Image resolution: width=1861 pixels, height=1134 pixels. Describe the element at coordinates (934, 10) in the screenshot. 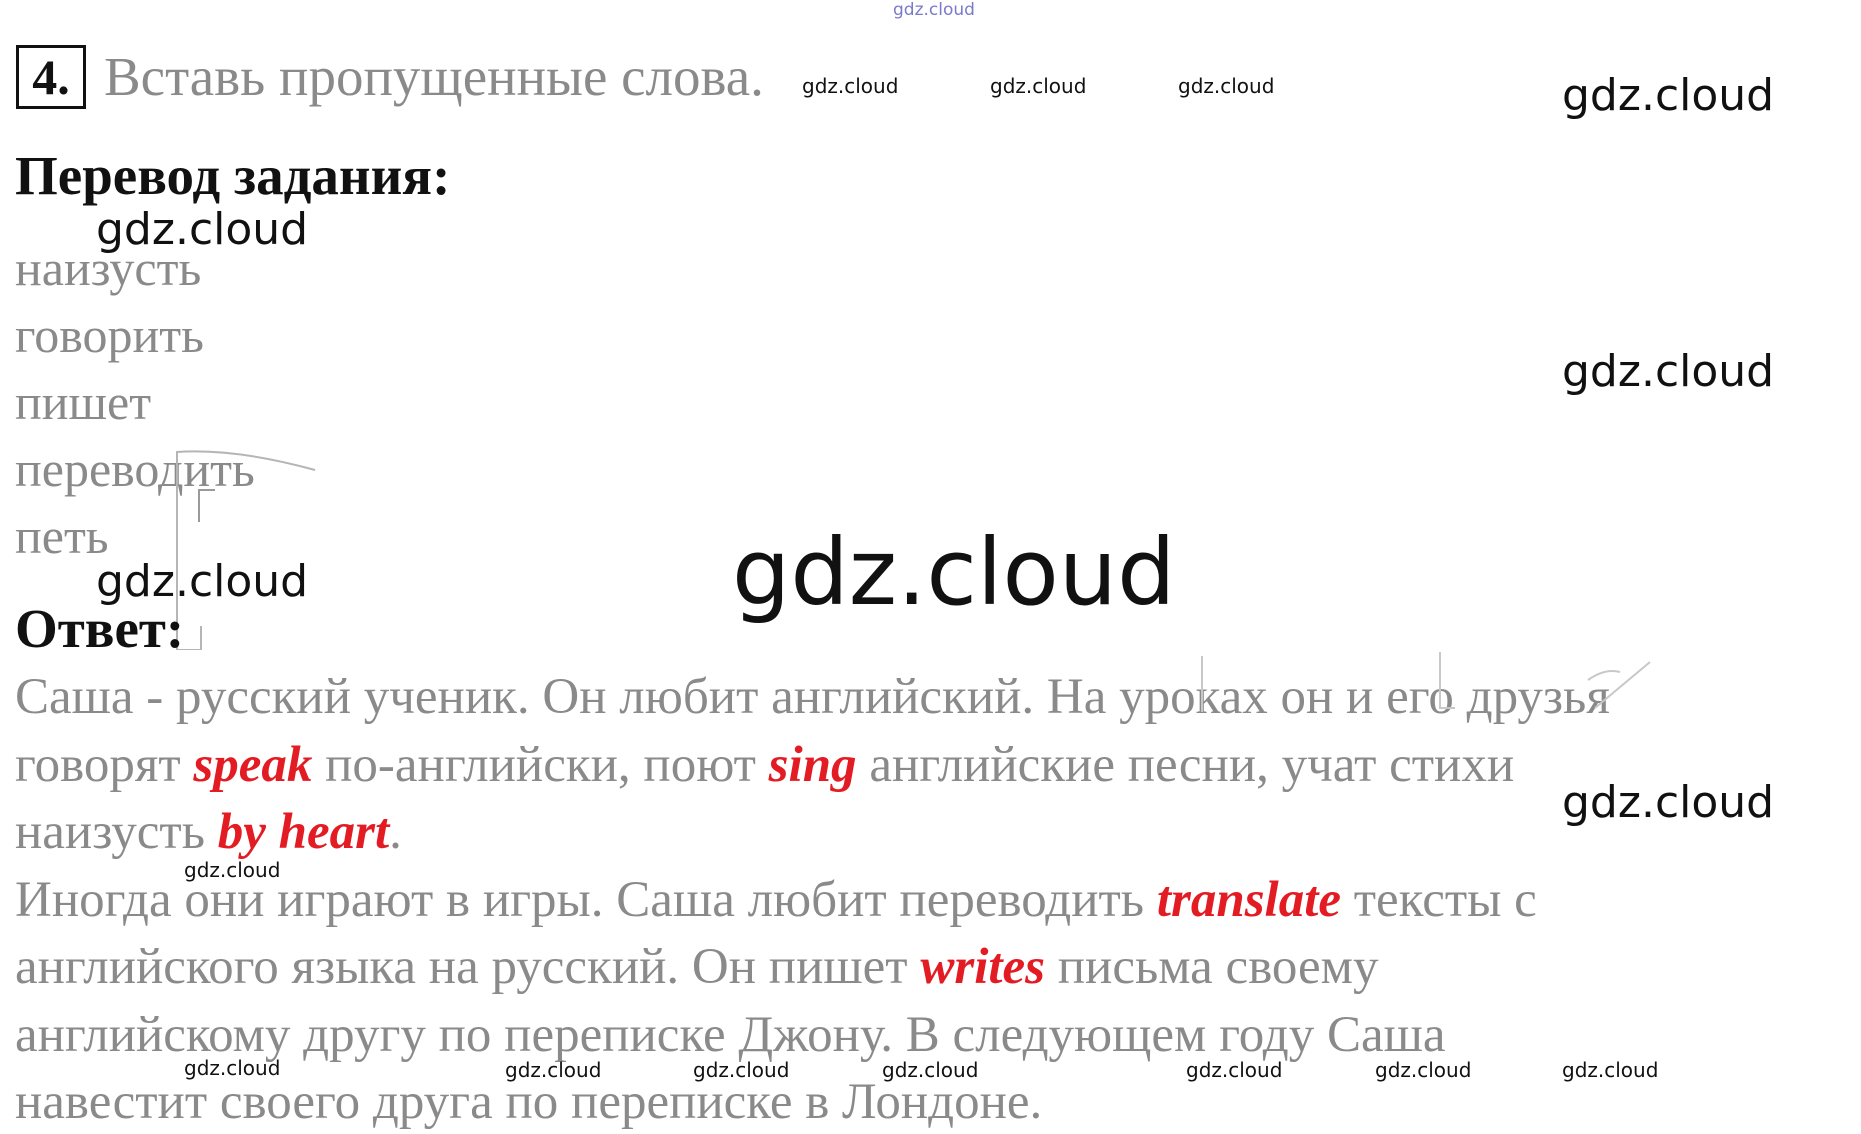

I see `watermark-top: gdz.cloud` at that location.